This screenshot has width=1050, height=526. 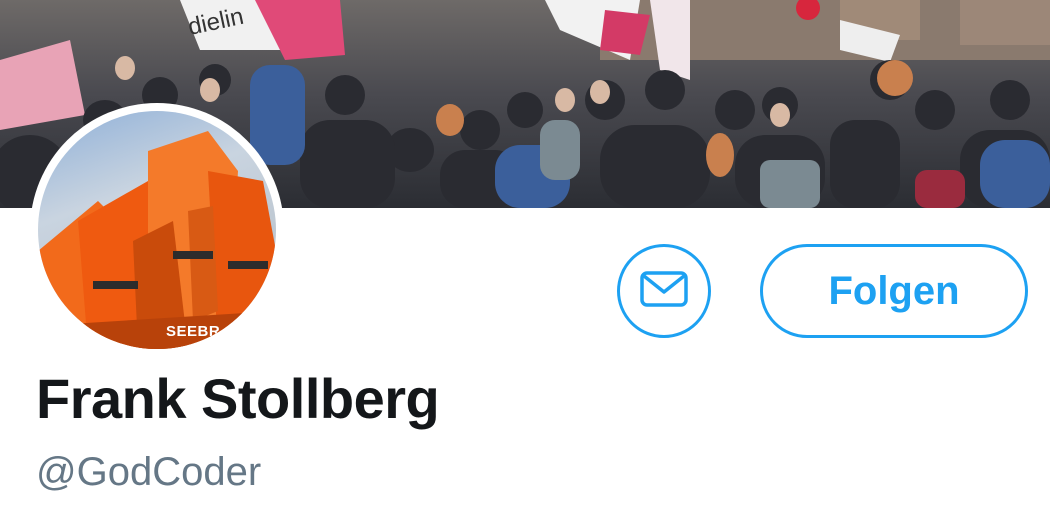 I want to click on profile-handle: @GodCoder, so click(x=149, y=472).